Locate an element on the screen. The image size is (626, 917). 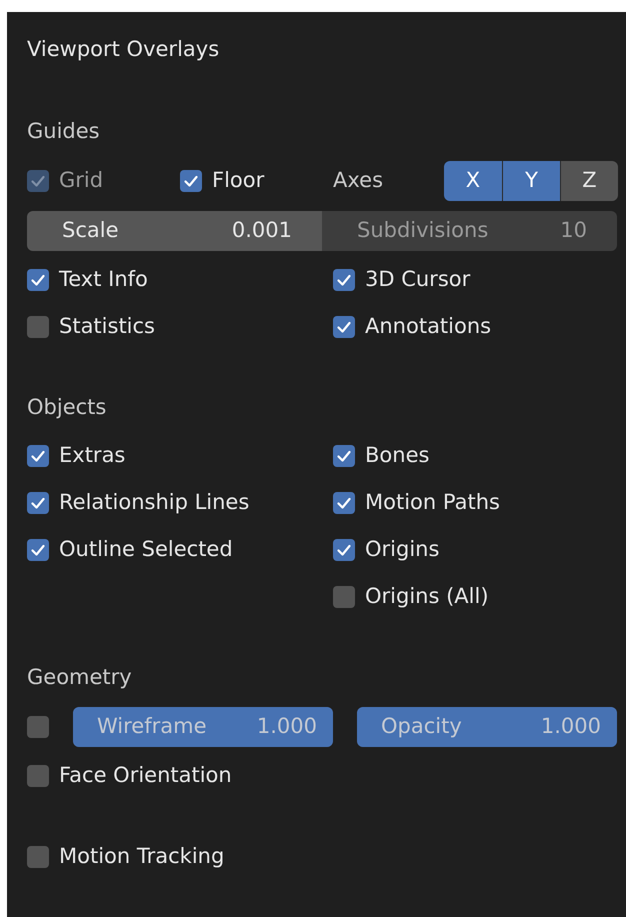
checkbox-label: Motion Paths is located at coordinates (432, 502).